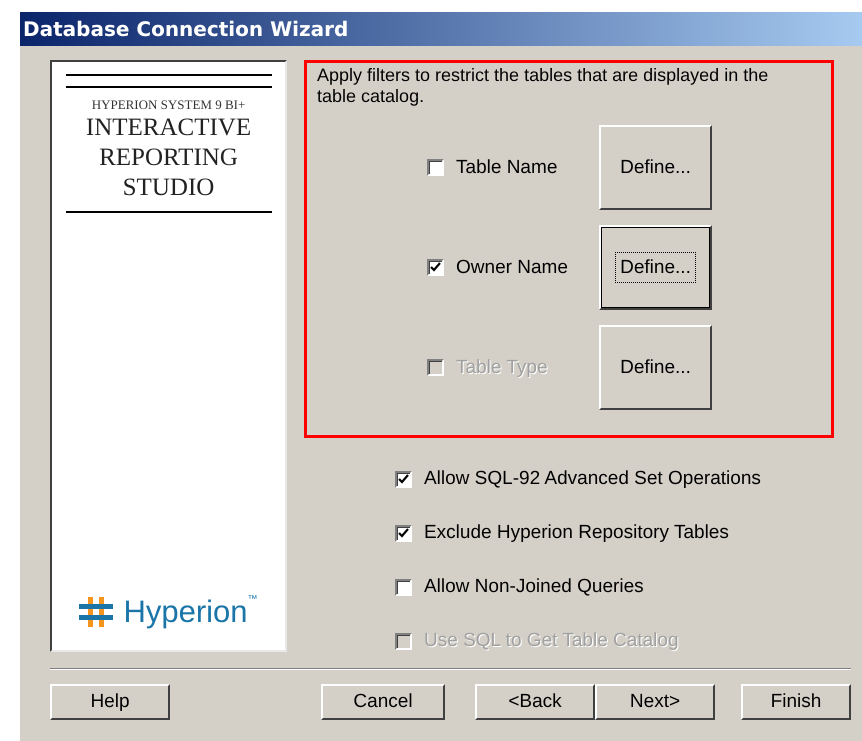  I want to click on wizard-button: Finish, so click(796, 702).